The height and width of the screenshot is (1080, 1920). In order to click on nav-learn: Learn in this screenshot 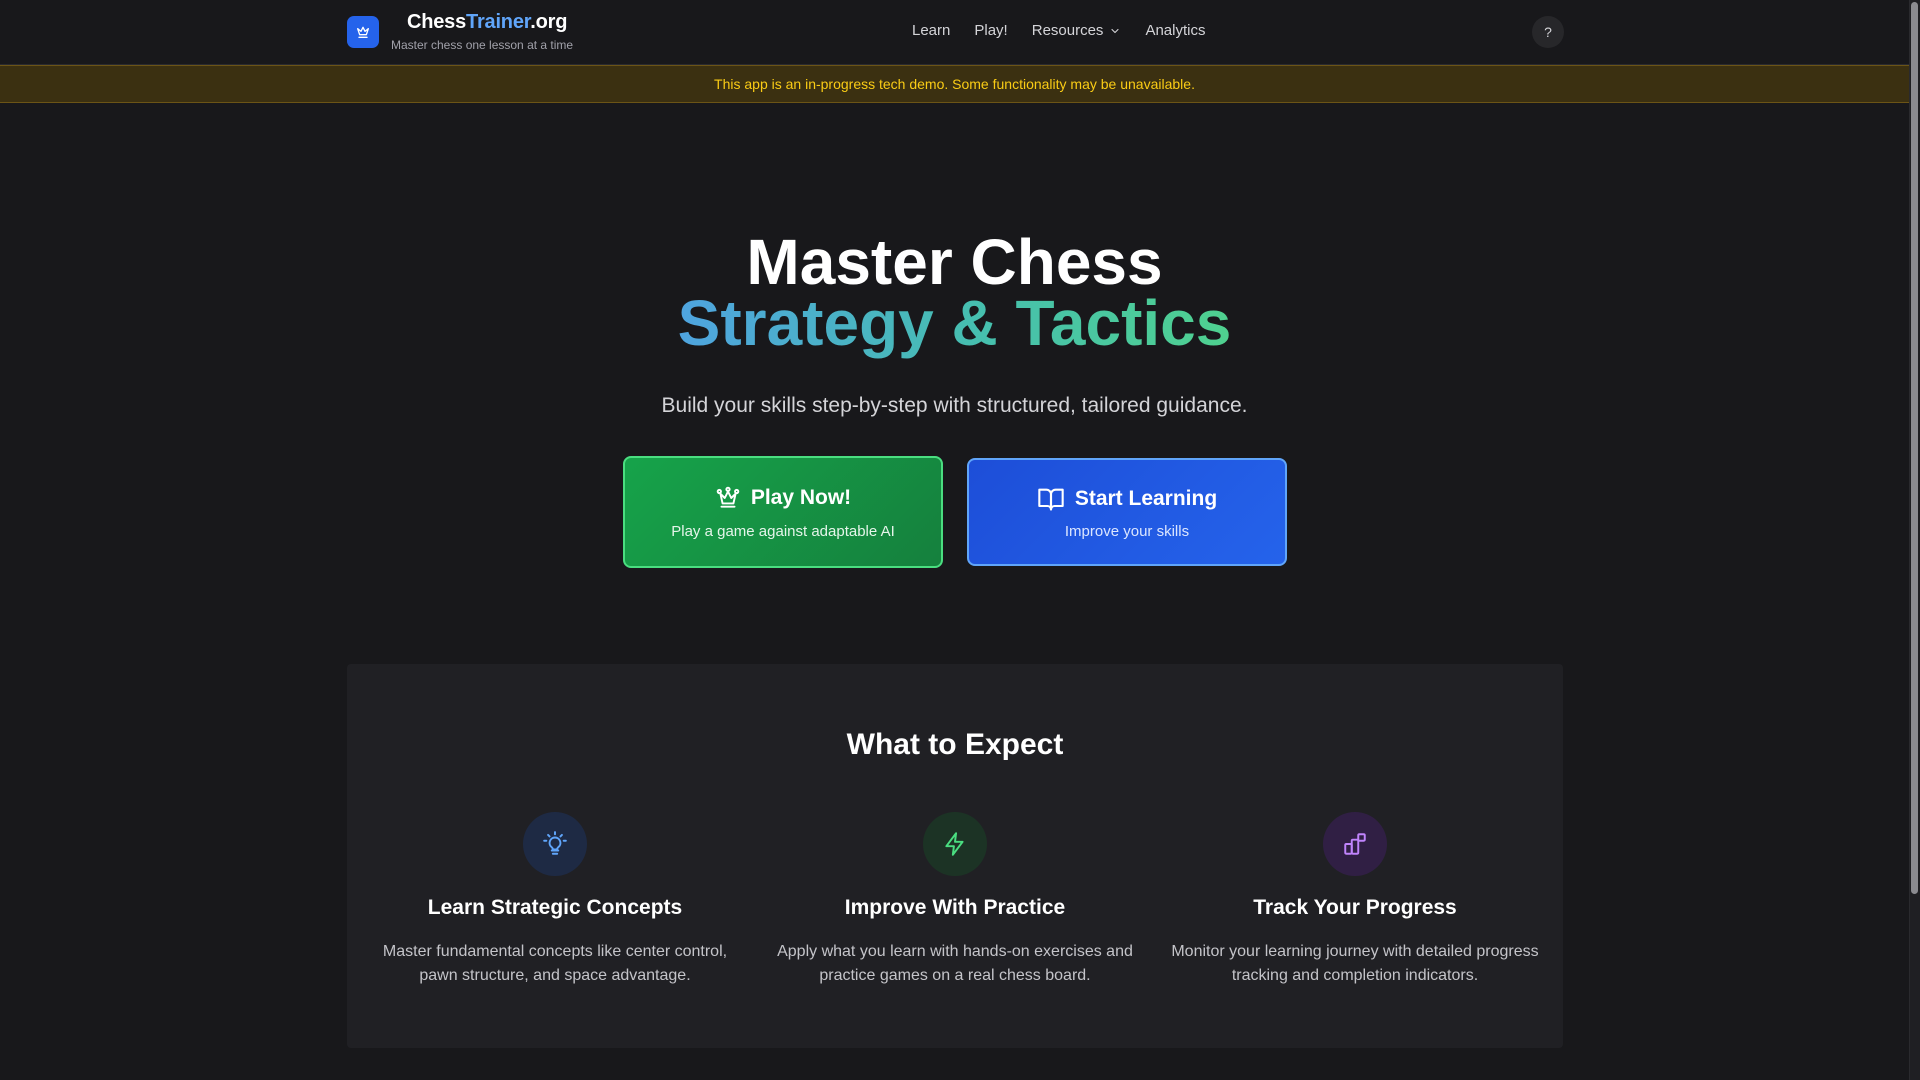, I will do `click(931, 30)`.